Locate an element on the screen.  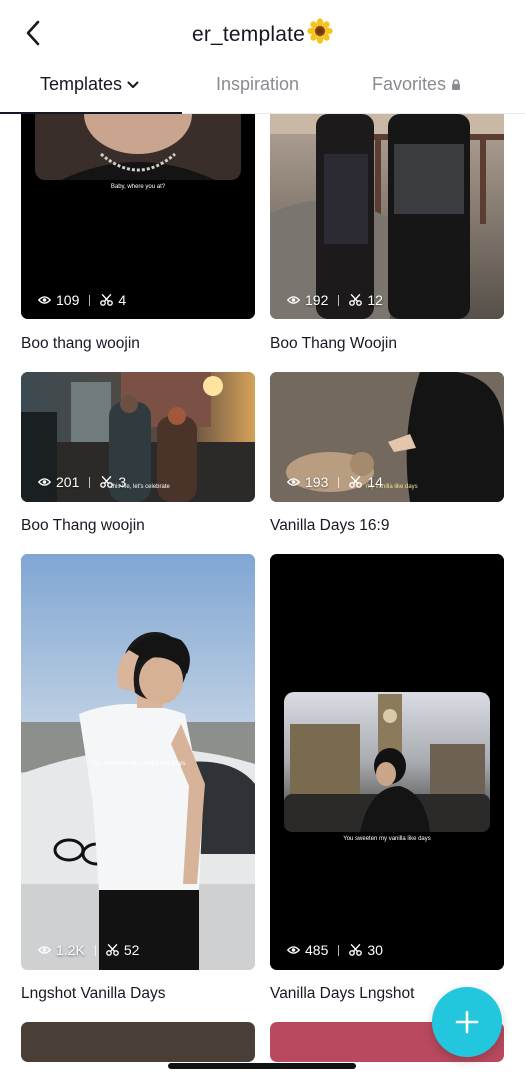
tab-favorites-label: Favorites is located at coordinates (409, 84).